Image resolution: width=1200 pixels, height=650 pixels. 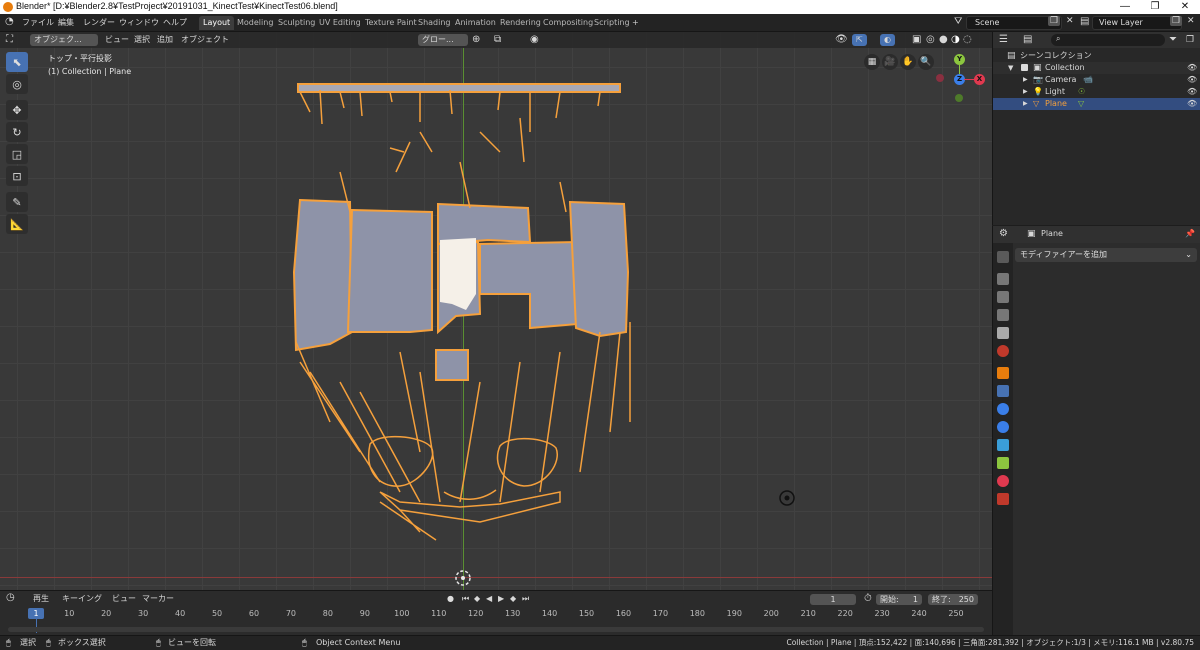 I want to click on timeline-scrollbar, so click(x=496, y=629).